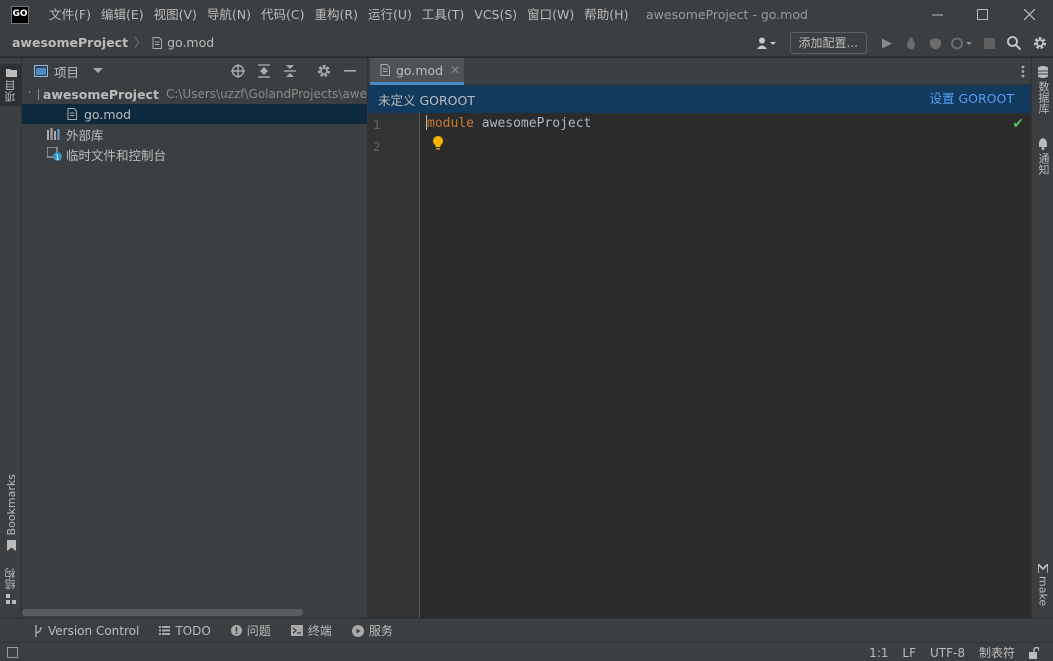 This screenshot has width=1053, height=661. What do you see at coordinates (420, 70) in the screenshot?
I see `tab-label: go.mod` at bounding box center [420, 70].